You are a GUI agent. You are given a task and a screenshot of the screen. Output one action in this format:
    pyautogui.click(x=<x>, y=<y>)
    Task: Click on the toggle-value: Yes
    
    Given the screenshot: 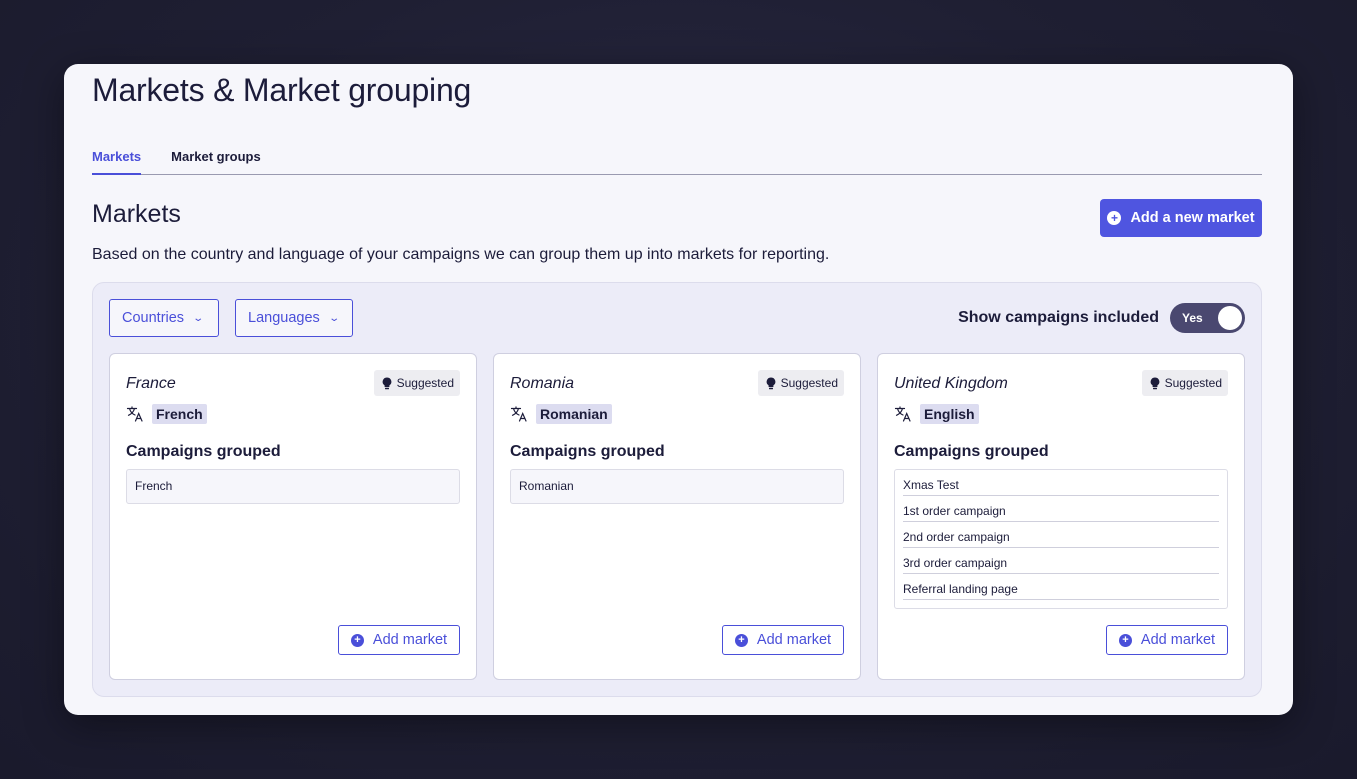 What is the action you would take?
    pyautogui.click(x=1192, y=318)
    